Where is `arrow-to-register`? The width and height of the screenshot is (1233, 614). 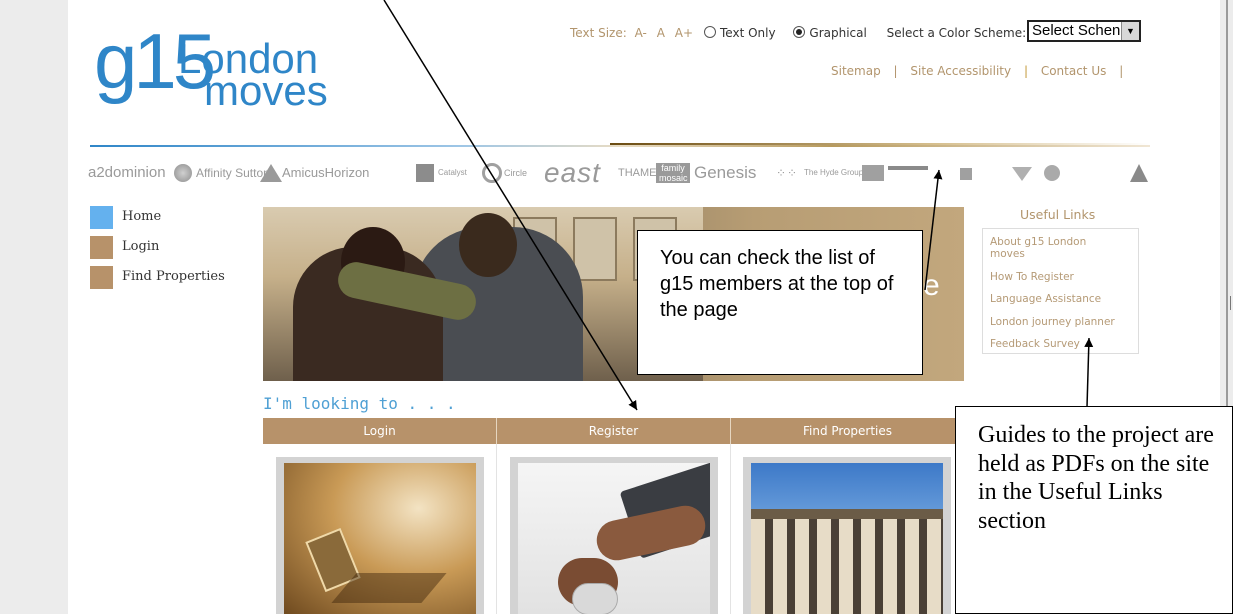
arrow-to-register is located at coordinates (510, 205).